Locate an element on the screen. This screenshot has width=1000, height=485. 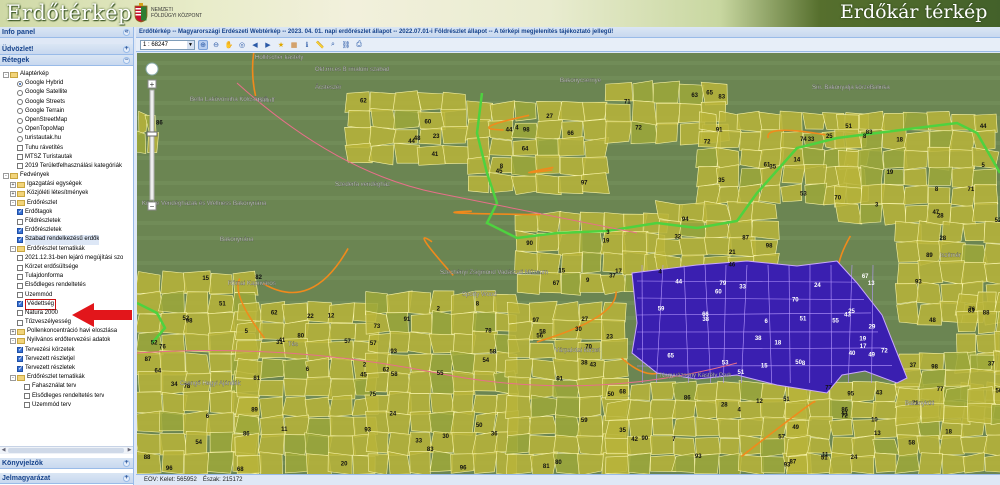
layer-node: ✓ Tervezett részletjel is located at coordinates (66, 359).